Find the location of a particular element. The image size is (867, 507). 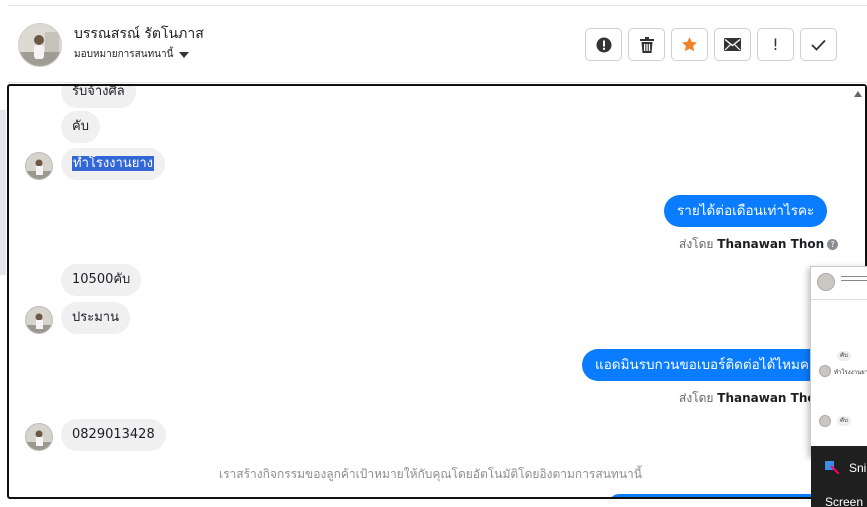

message-text: รายได้ต่อเดือนเท่าไรคะ is located at coordinates (746, 211).